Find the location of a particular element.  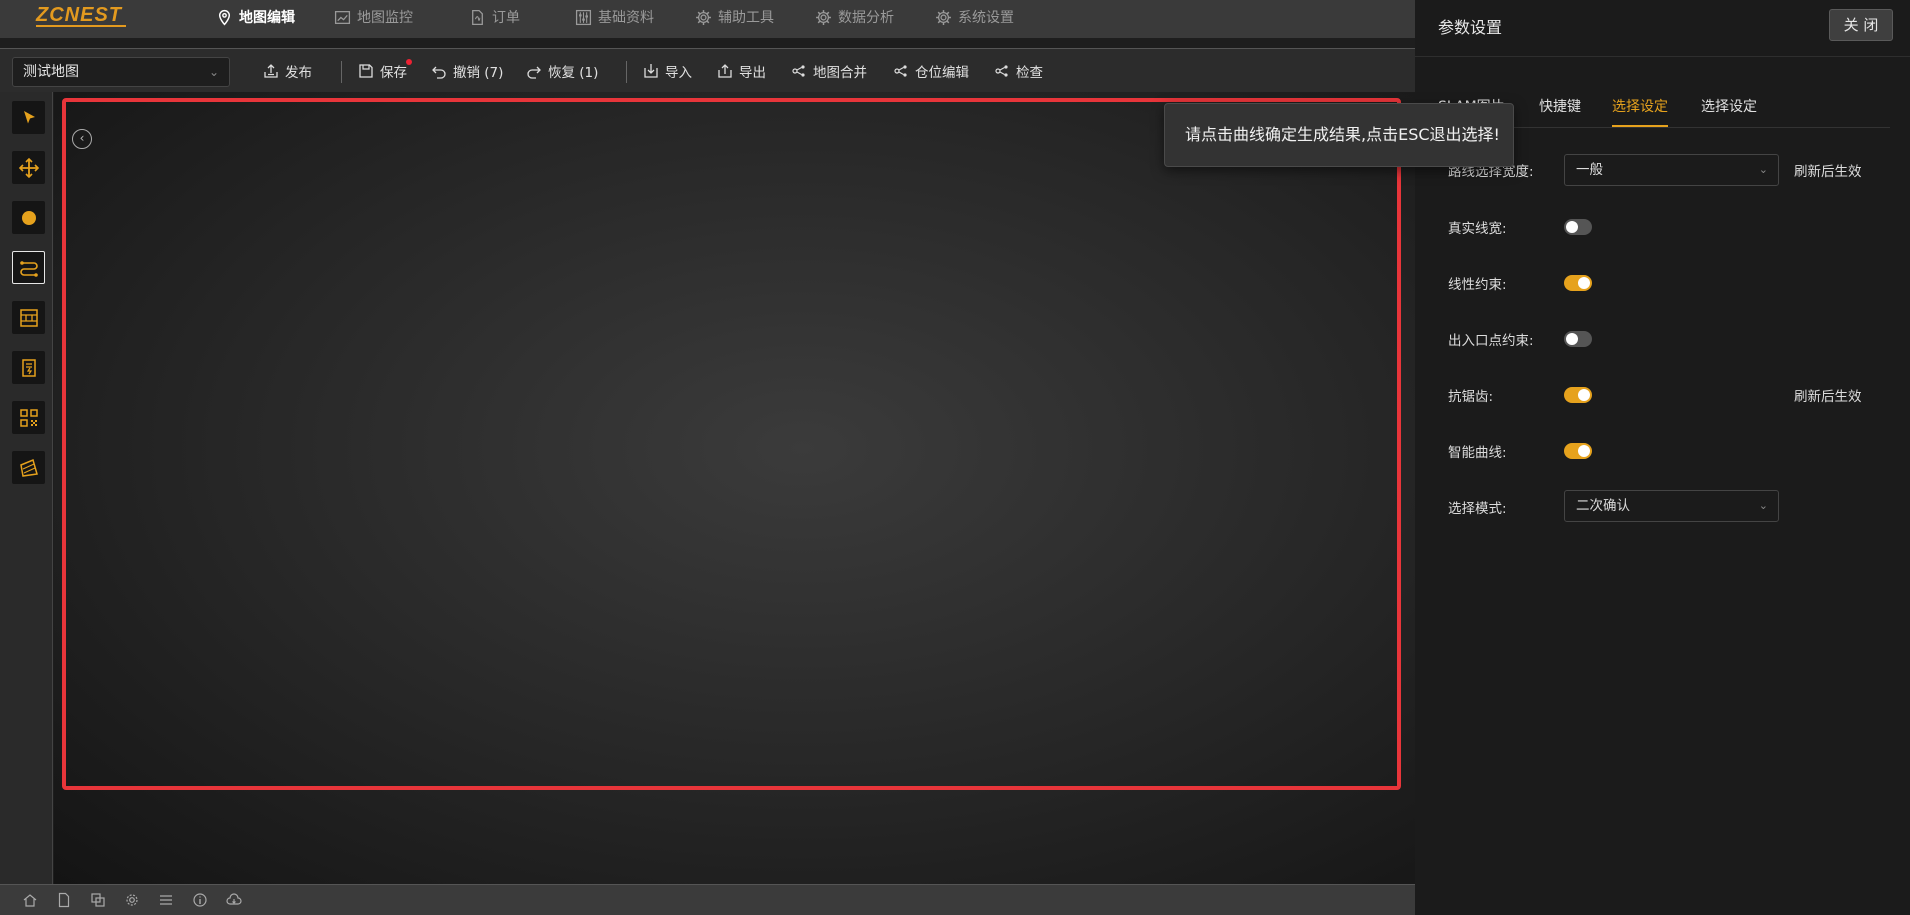

real-width-toggle is located at coordinates (1578, 227).